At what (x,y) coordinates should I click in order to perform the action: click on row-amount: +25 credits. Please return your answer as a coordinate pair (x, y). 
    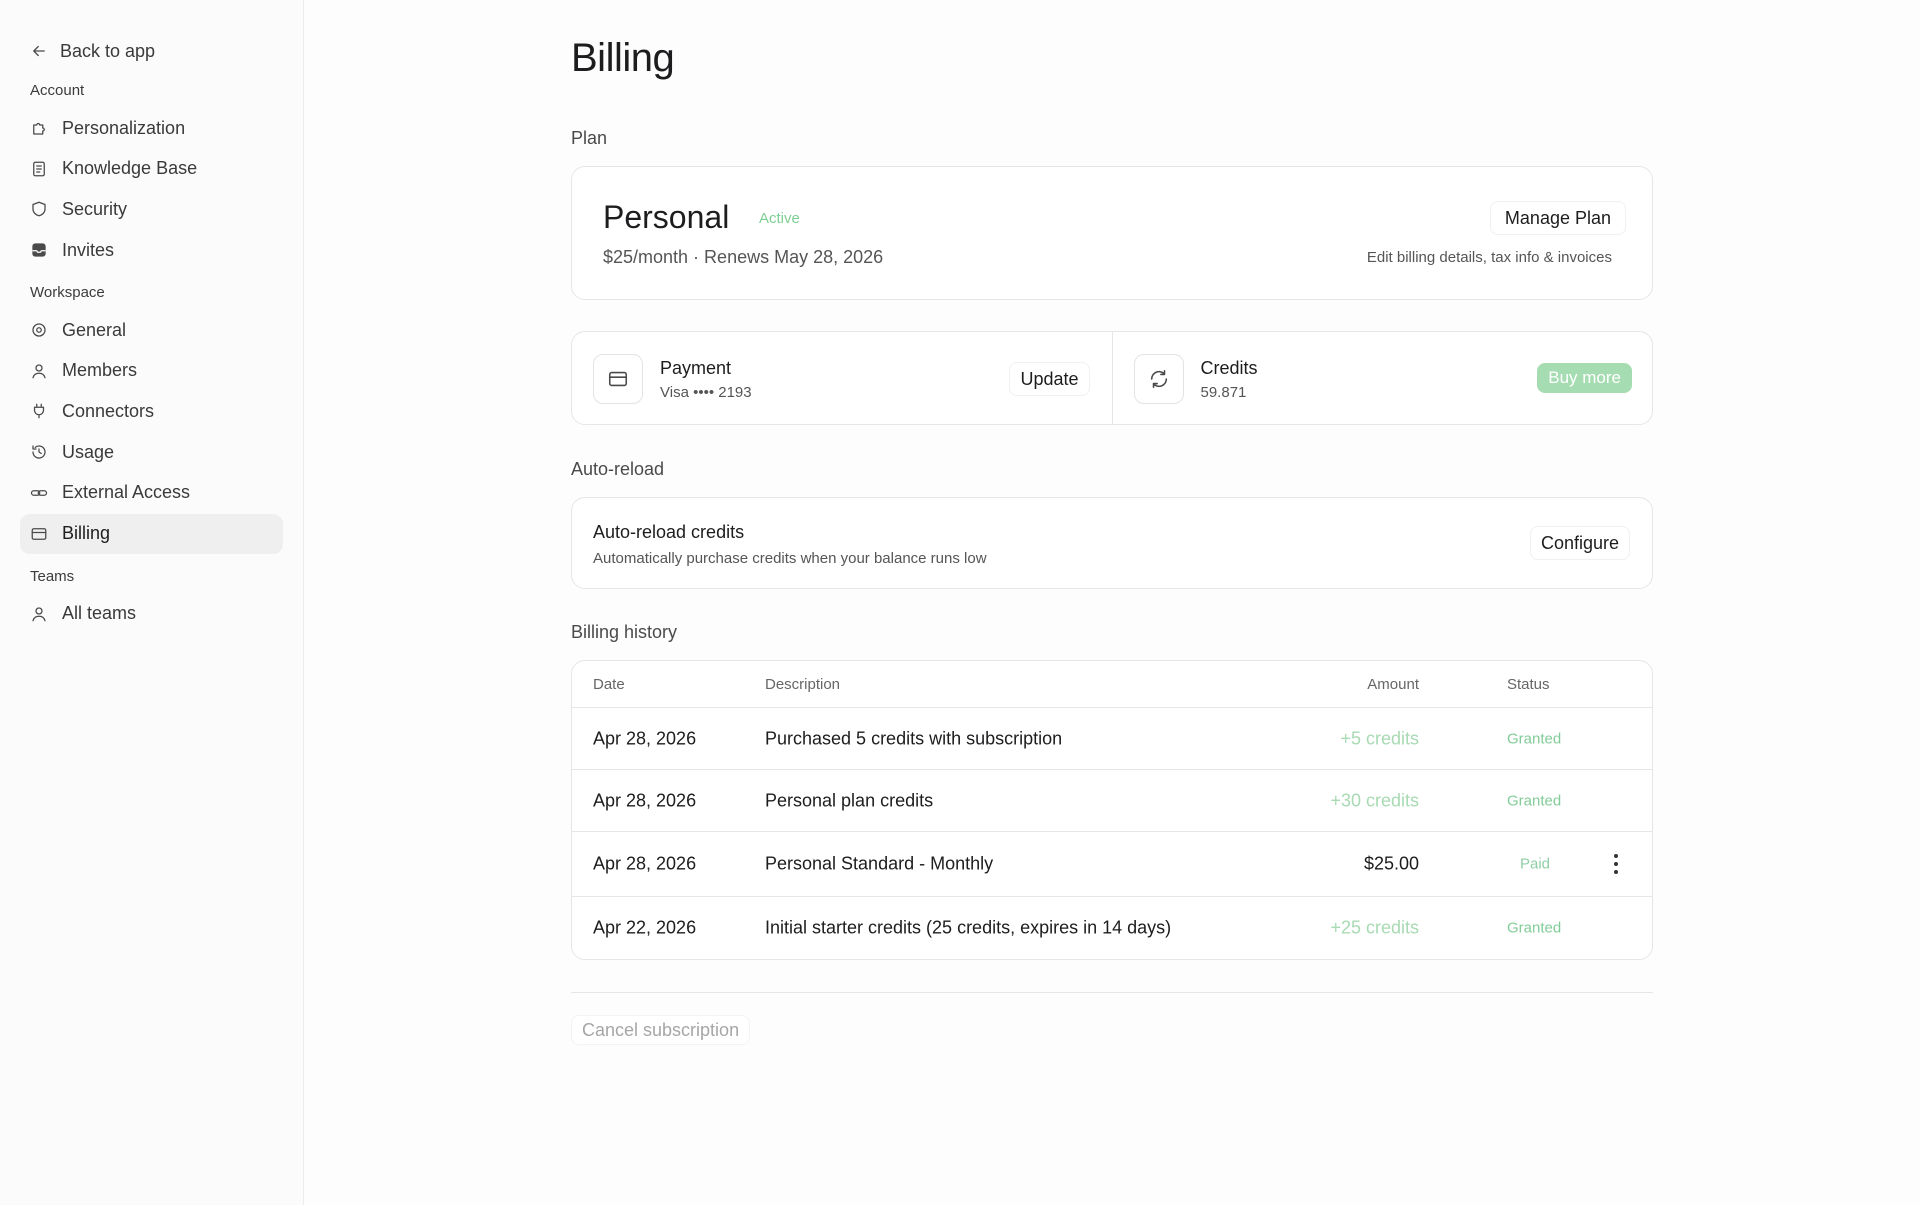
    Looking at the image, I should click on (1374, 927).